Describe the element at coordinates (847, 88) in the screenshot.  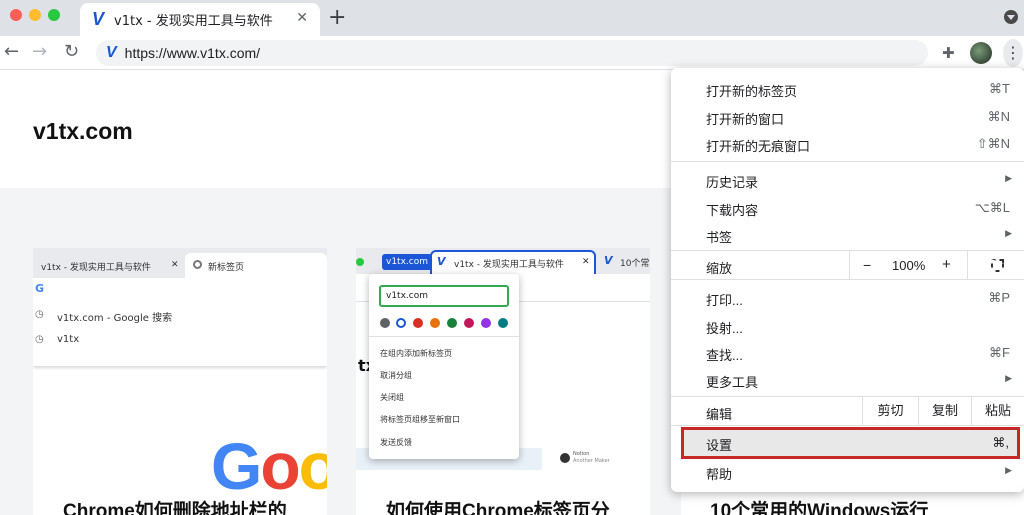
I see `menu-item-new-tab: 打开新的标签页 ⌘T` at that location.